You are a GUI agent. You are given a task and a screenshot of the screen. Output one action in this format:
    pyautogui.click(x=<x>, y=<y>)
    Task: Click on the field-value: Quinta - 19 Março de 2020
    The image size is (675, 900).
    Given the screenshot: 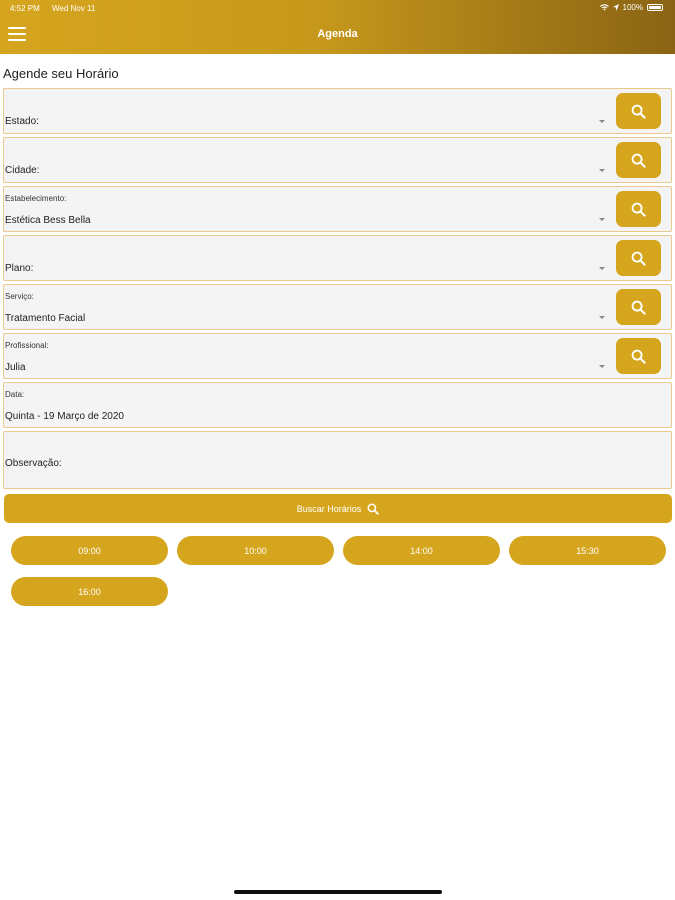 What is the action you would take?
    pyautogui.click(x=64, y=416)
    